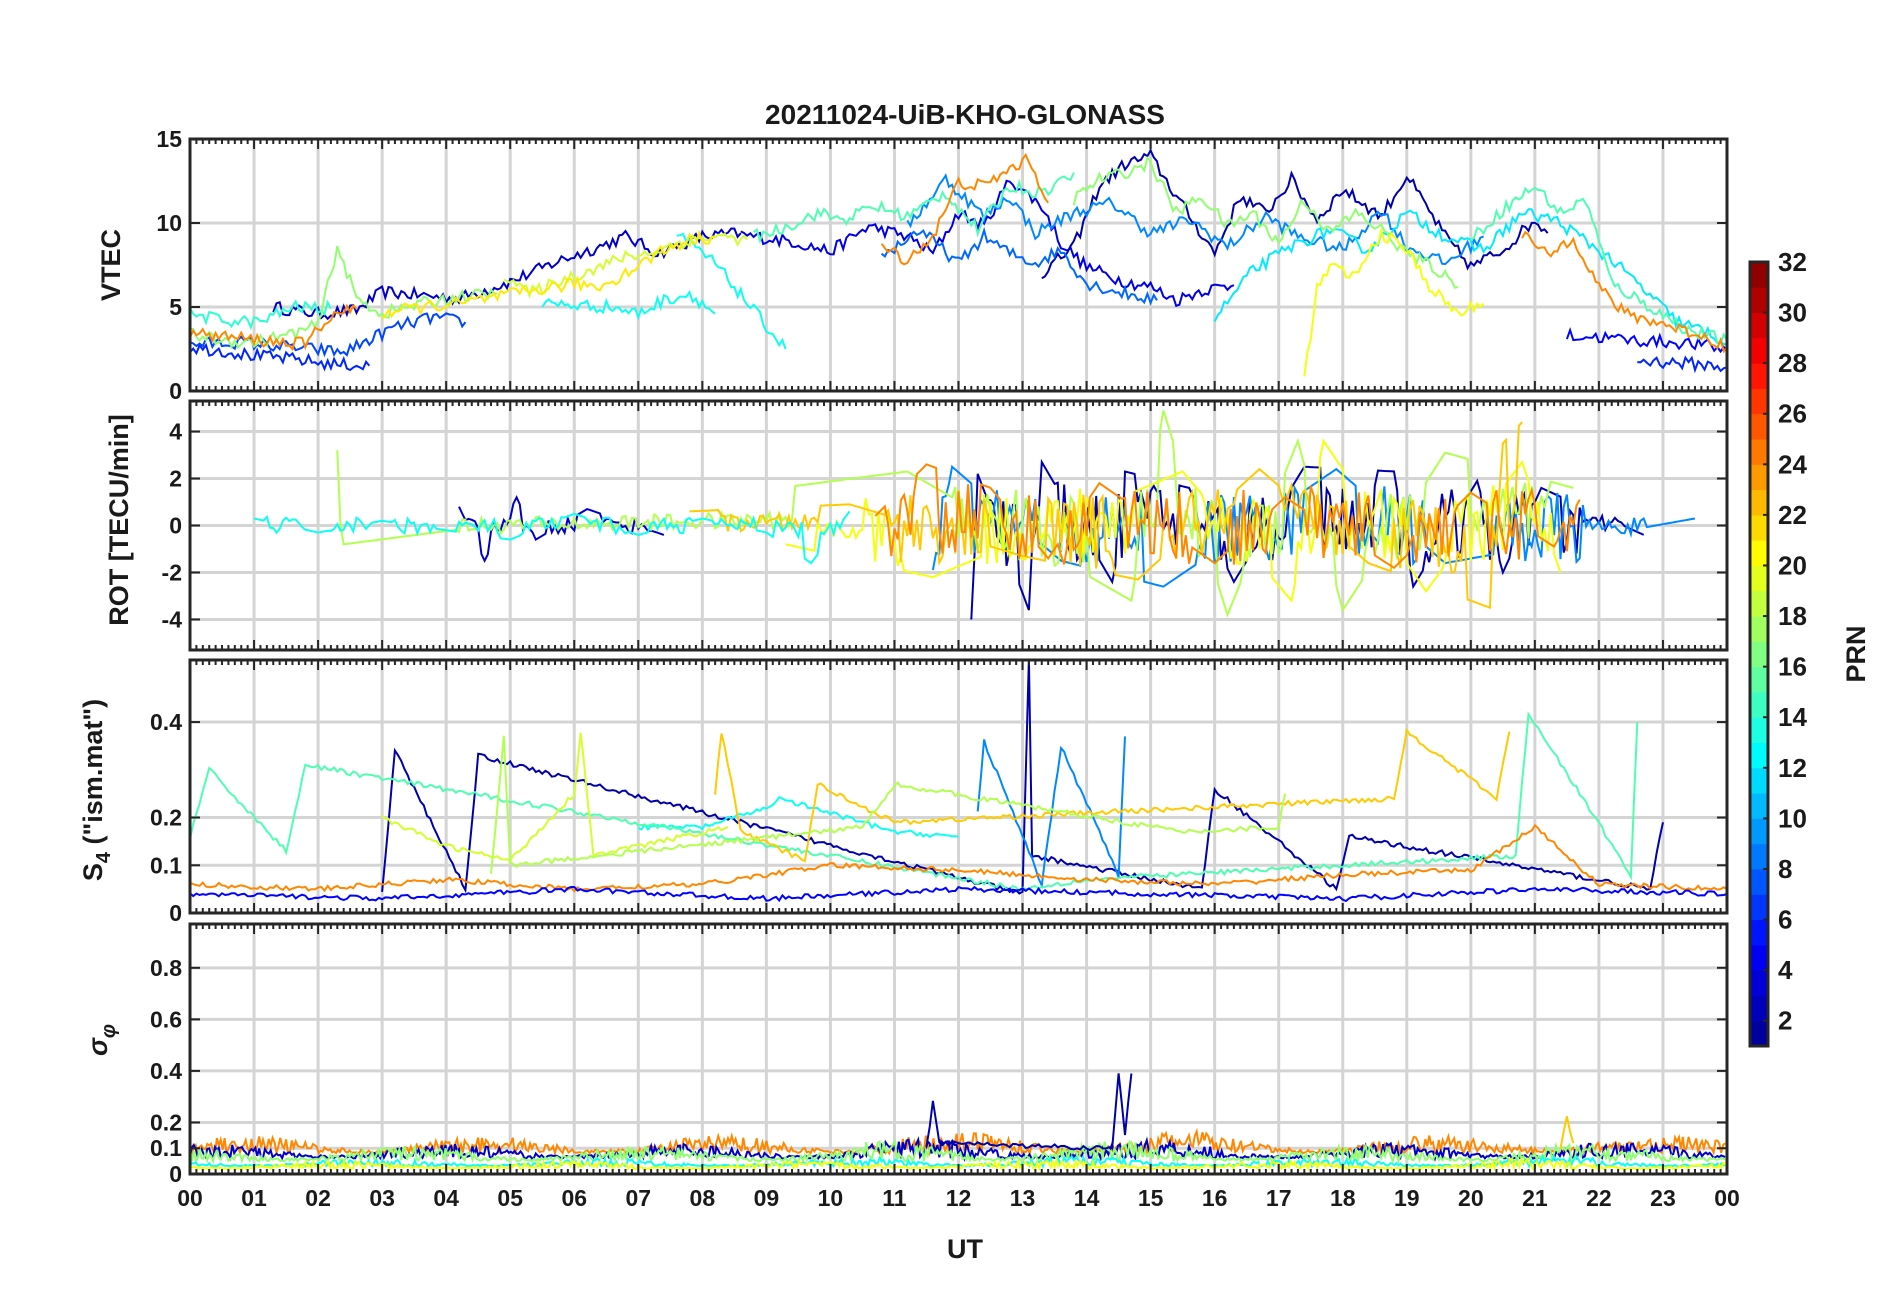 The height and width of the screenshot is (1292, 1902). Describe the element at coordinates (638, 1198) in the screenshot. I see `x-tick-label: 07` at that location.